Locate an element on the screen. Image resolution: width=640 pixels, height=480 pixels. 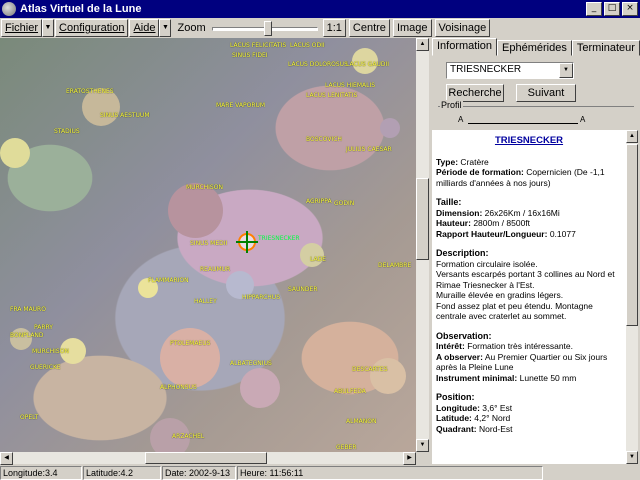
close-button: × is located at coordinates (630, 9).